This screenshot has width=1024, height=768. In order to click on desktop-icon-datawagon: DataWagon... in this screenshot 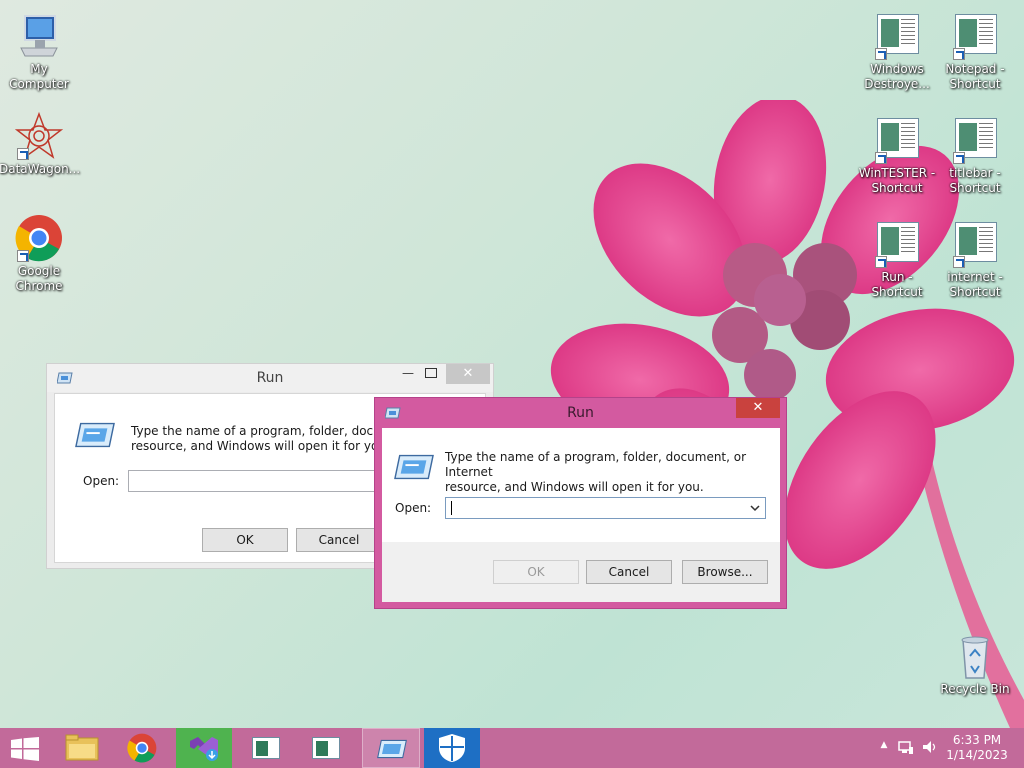, I will do `click(40, 144)`.